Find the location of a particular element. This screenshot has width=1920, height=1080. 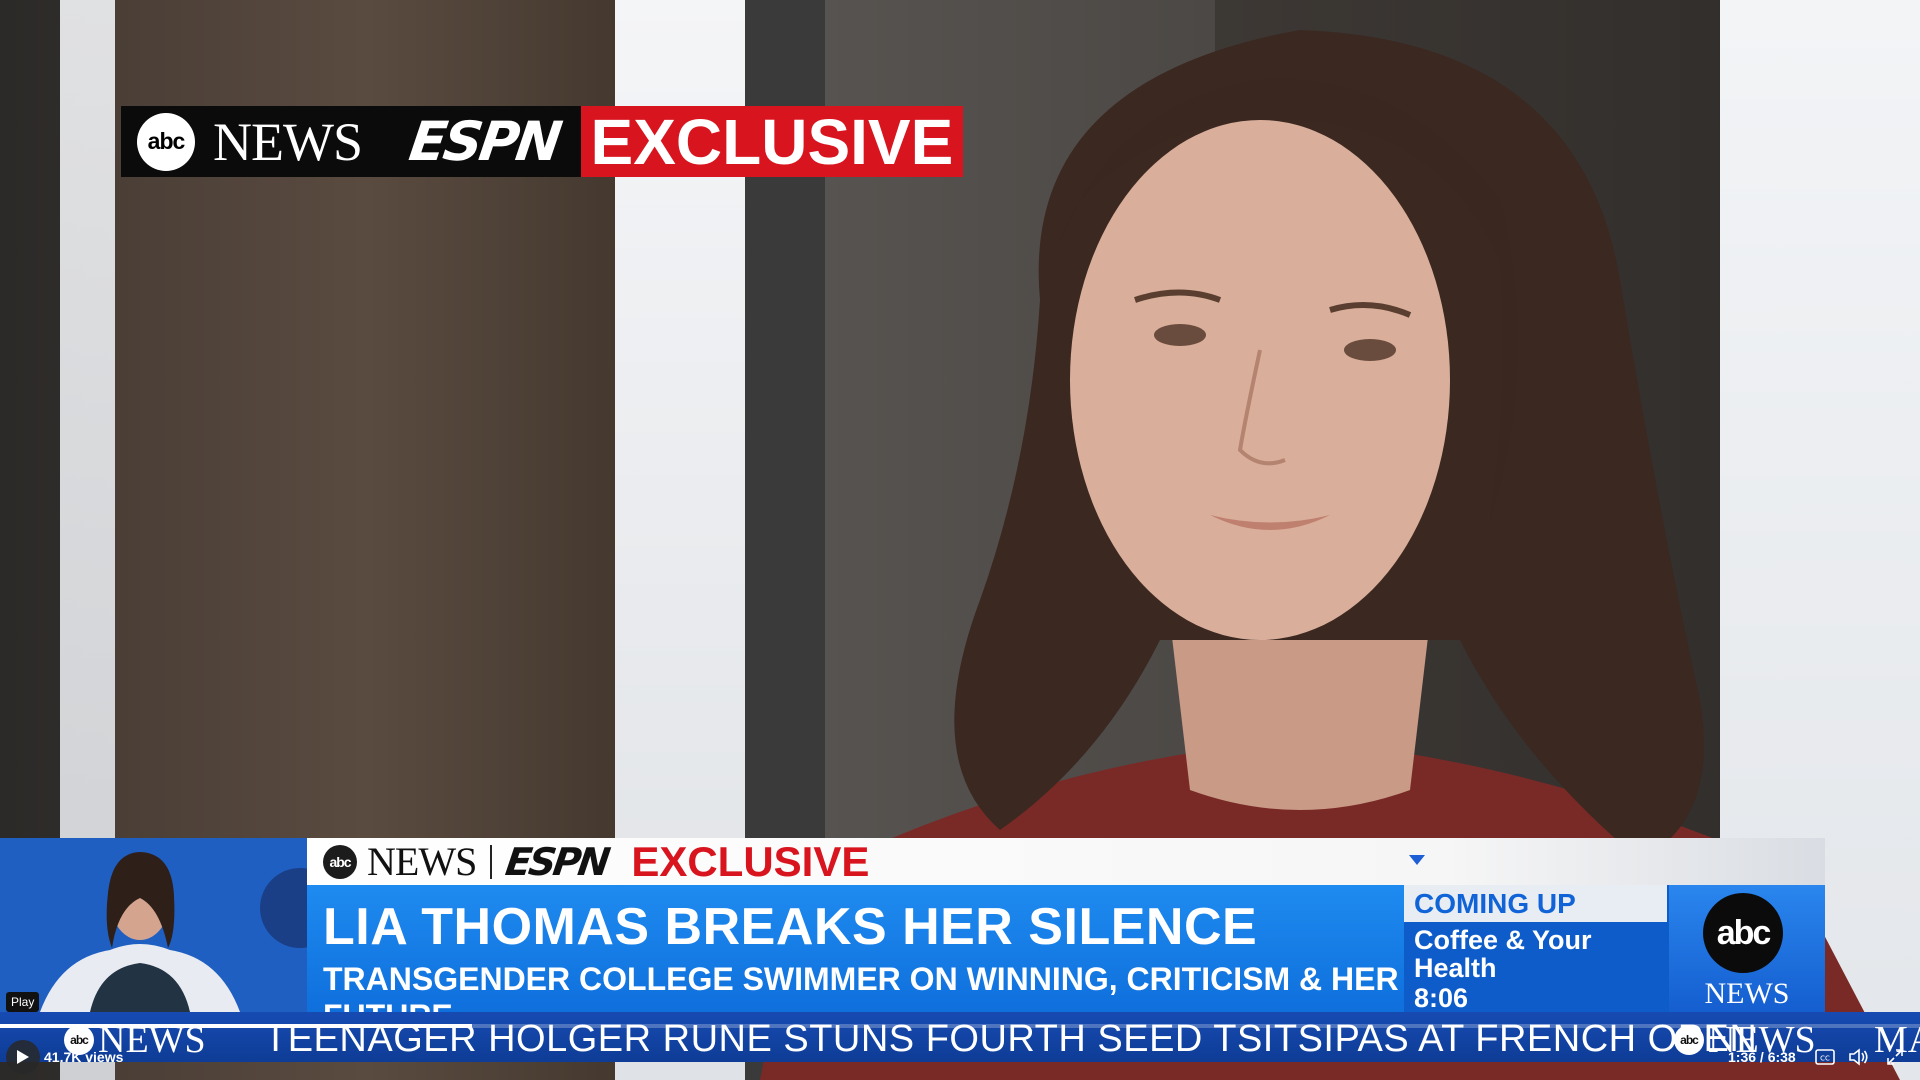

abc-news-logo-panel: abc NEWS is located at coordinates (1747, 948).